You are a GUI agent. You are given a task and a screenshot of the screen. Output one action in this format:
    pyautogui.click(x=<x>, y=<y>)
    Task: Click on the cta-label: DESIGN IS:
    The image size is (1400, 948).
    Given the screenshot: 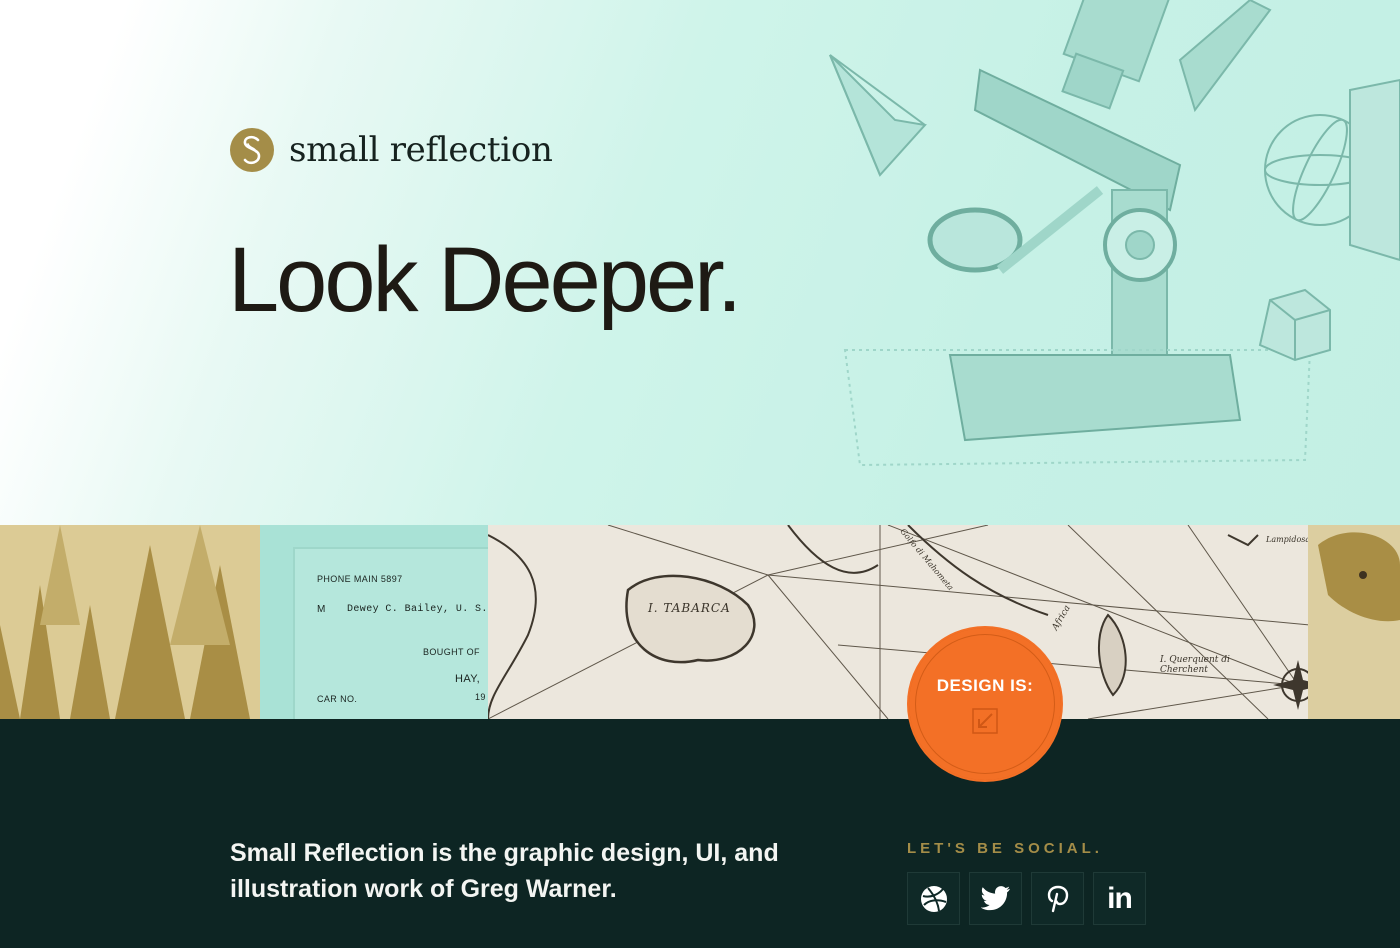 What is the action you would take?
    pyautogui.click(x=985, y=685)
    